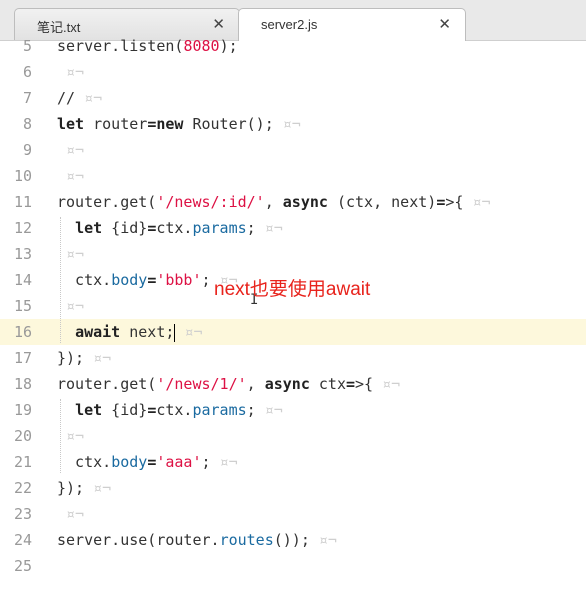 The height and width of the screenshot is (601, 586). Describe the element at coordinates (229, 384) in the screenshot. I see `code-text: router.get('/news/1/', async ctx=>{ ¤¬` at that location.